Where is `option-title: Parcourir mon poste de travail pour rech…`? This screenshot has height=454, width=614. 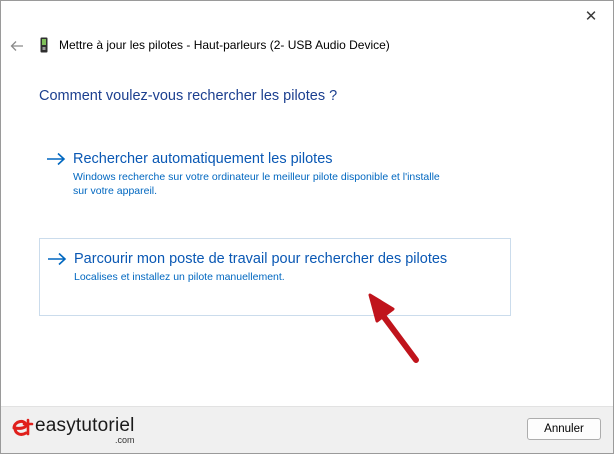 option-title: Parcourir mon poste de travail pour rech… is located at coordinates (261, 259).